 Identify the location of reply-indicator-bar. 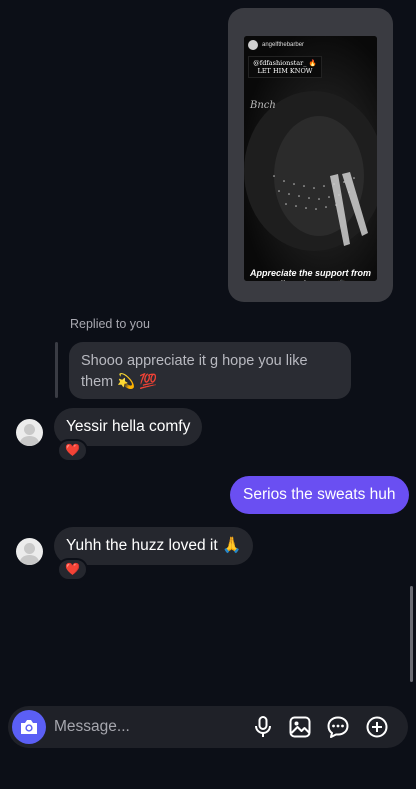
(56, 370).